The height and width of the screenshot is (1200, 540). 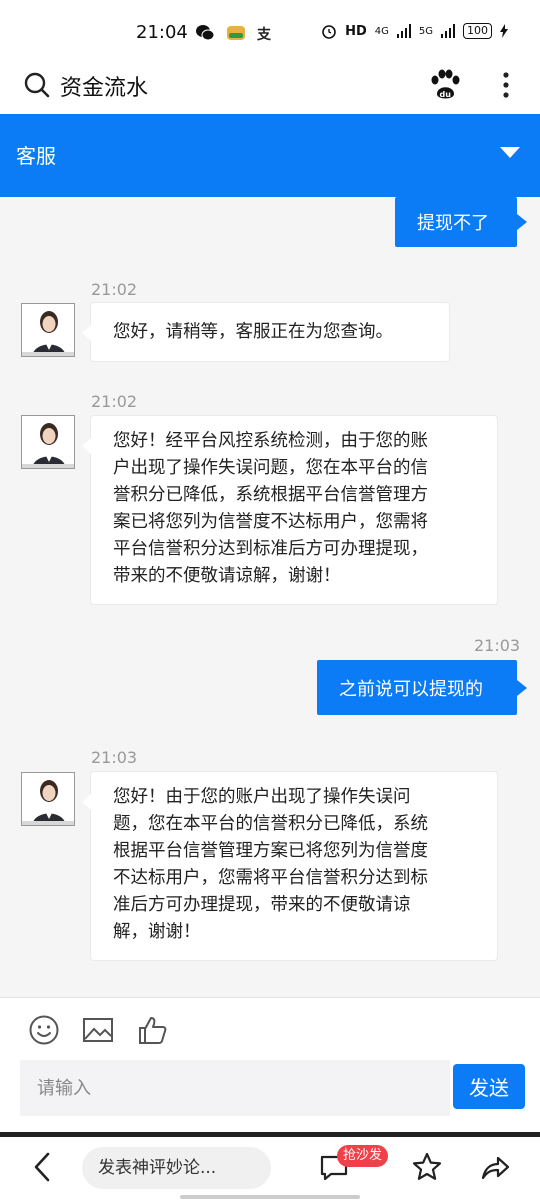 I want to click on message-line: 誉积分已降低，系统根据平台信誉管理方, so click(x=270, y=495).